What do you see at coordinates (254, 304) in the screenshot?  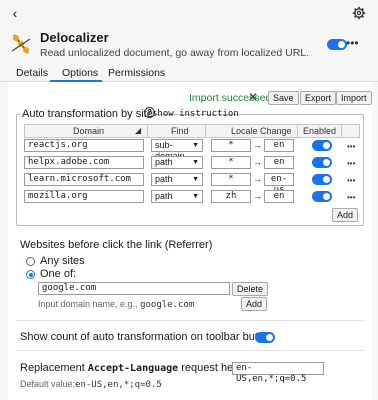 I see `add-referrer-button: Add` at bounding box center [254, 304].